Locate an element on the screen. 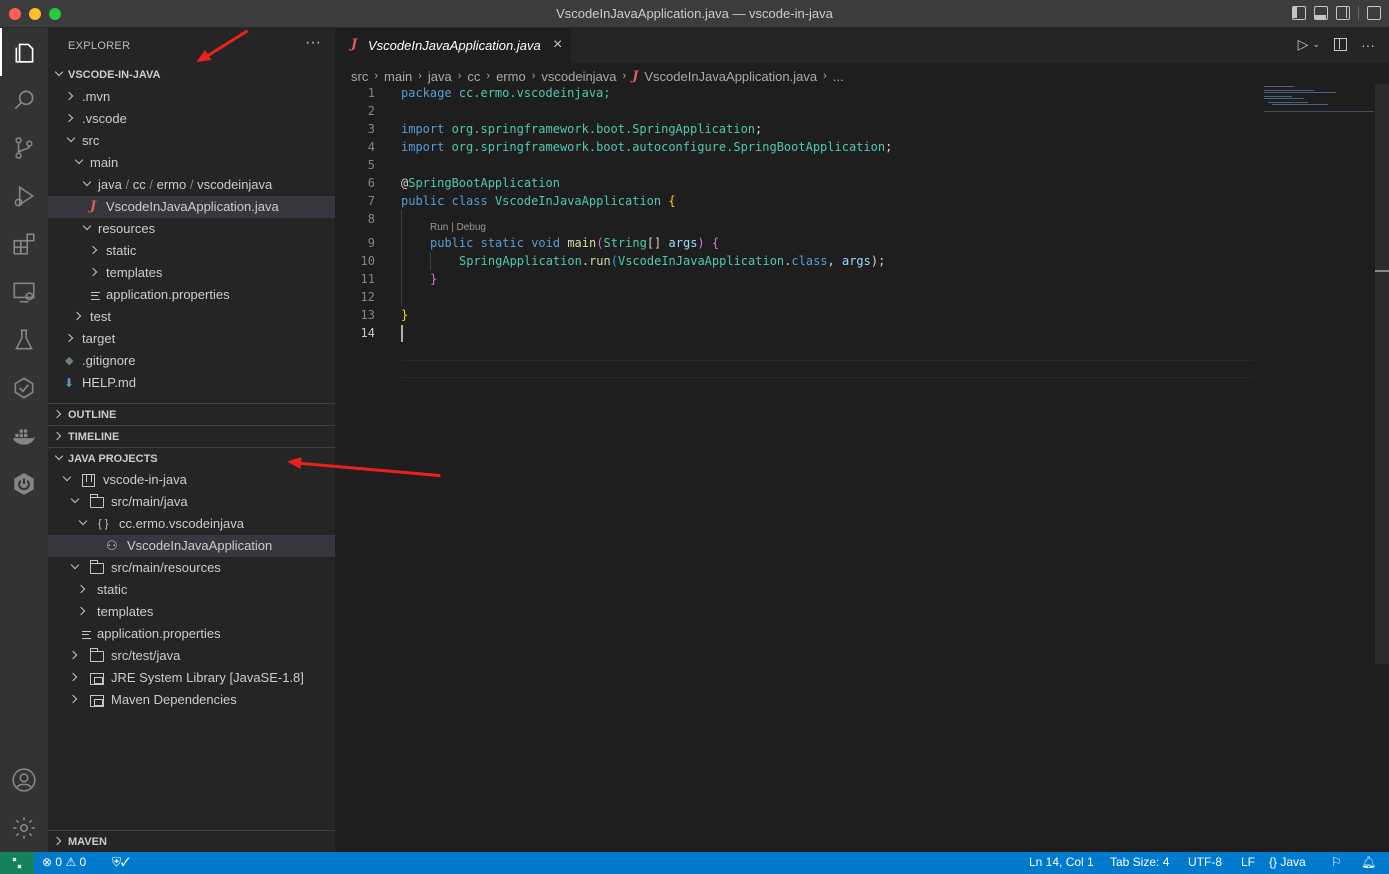 The width and height of the screenshot is (1389, 874). tree-item-gitignore: ◆ .gitignore is located at coordinates (191, 361).